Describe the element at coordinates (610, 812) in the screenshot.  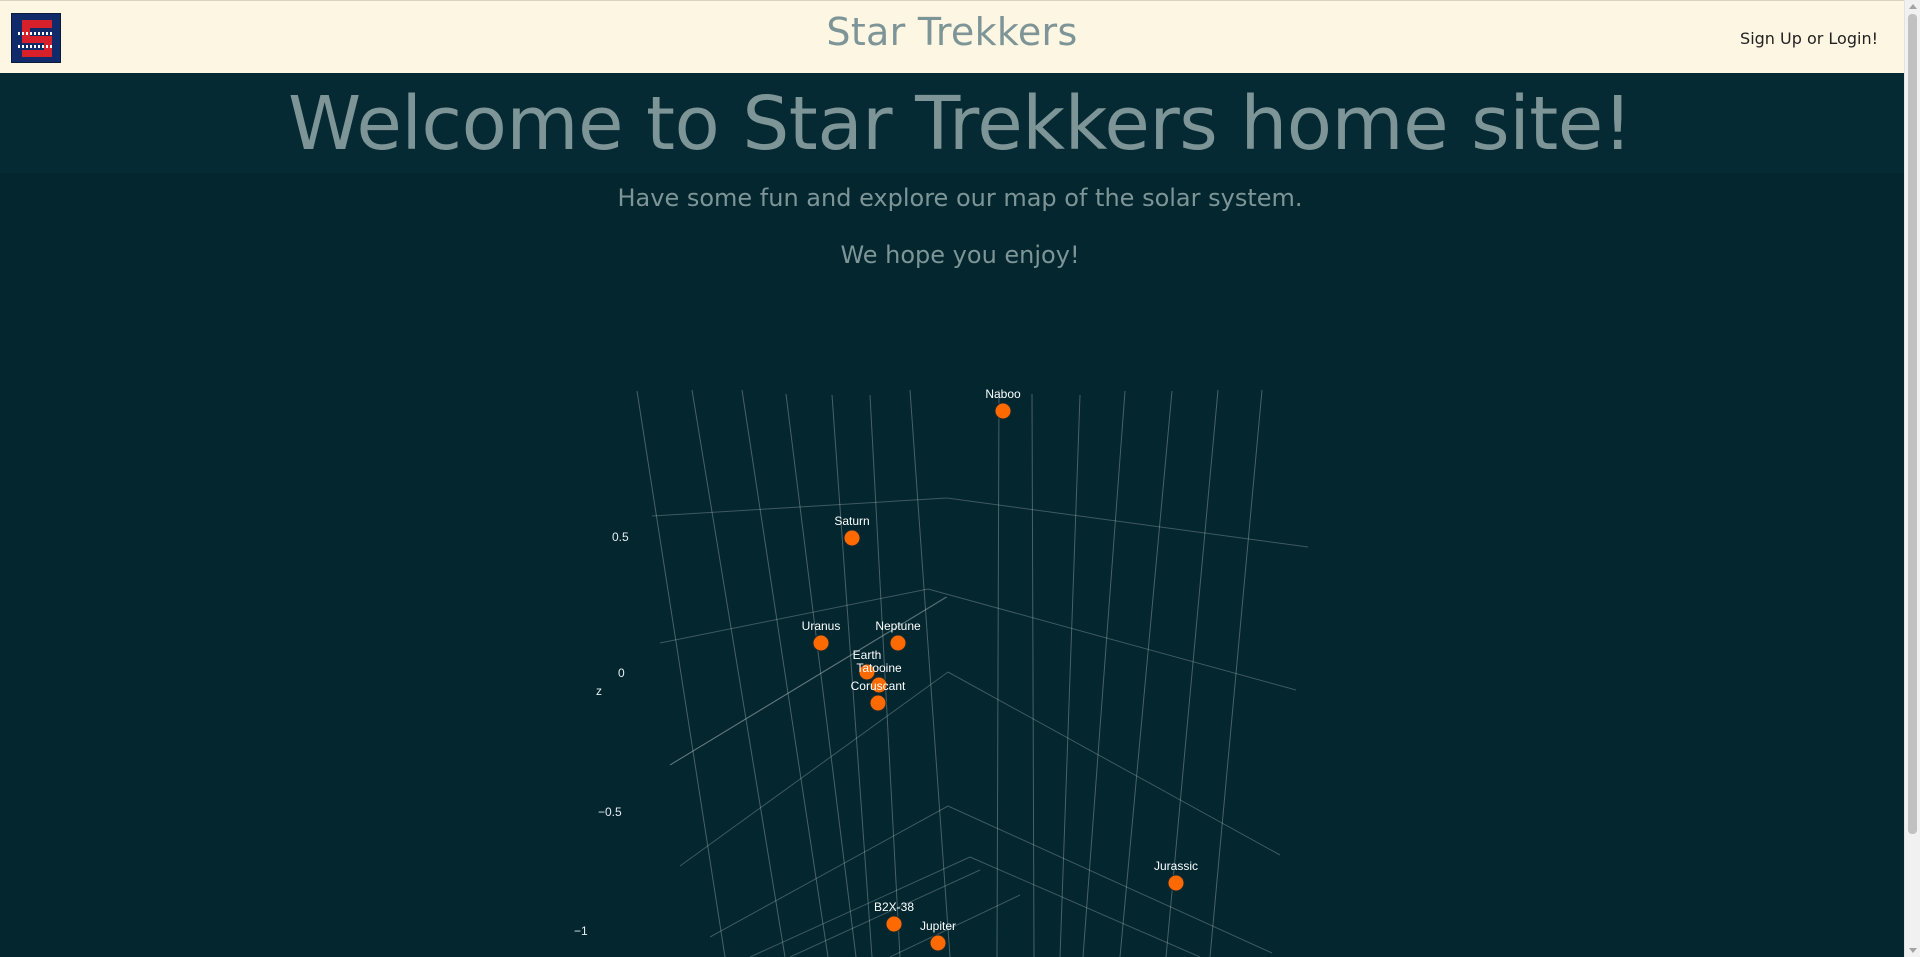
I see `z-tick-label: −0.5` at that location.